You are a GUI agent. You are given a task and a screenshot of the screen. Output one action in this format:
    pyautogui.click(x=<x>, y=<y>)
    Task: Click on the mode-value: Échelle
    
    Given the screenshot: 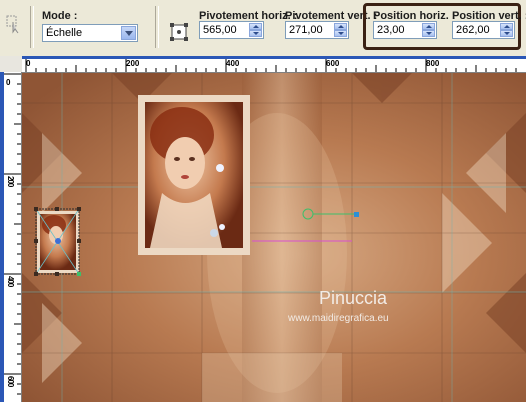 What is the action you would take?
    pyautogui.click(x=64, y=33)
    